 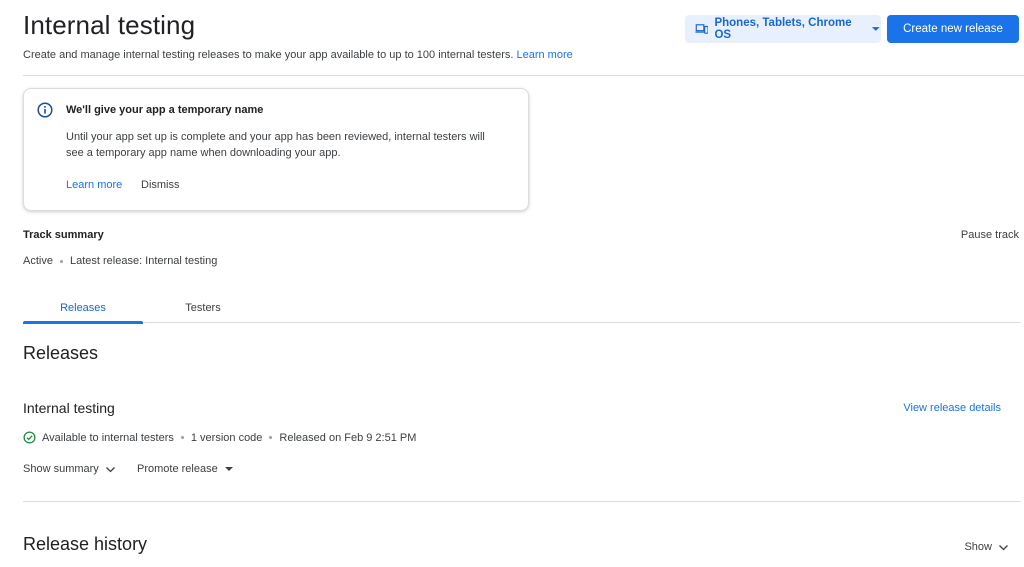 What do you see at coordinates (29, 437) in the screenshot?
I see `check-circle-icon` at bounding box center [29, 437].